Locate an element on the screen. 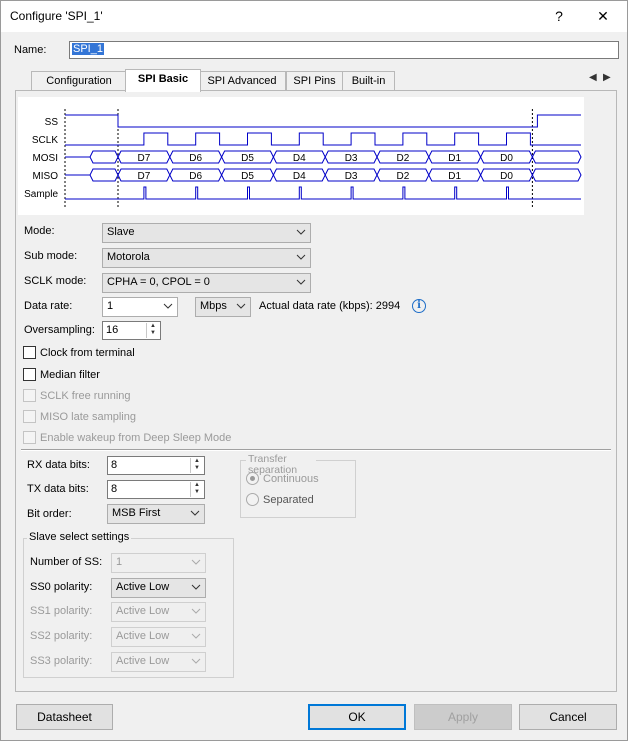 This screenshot has height=741, width=628. rx-bits-value: 8 is located at coordinates (114, 465).